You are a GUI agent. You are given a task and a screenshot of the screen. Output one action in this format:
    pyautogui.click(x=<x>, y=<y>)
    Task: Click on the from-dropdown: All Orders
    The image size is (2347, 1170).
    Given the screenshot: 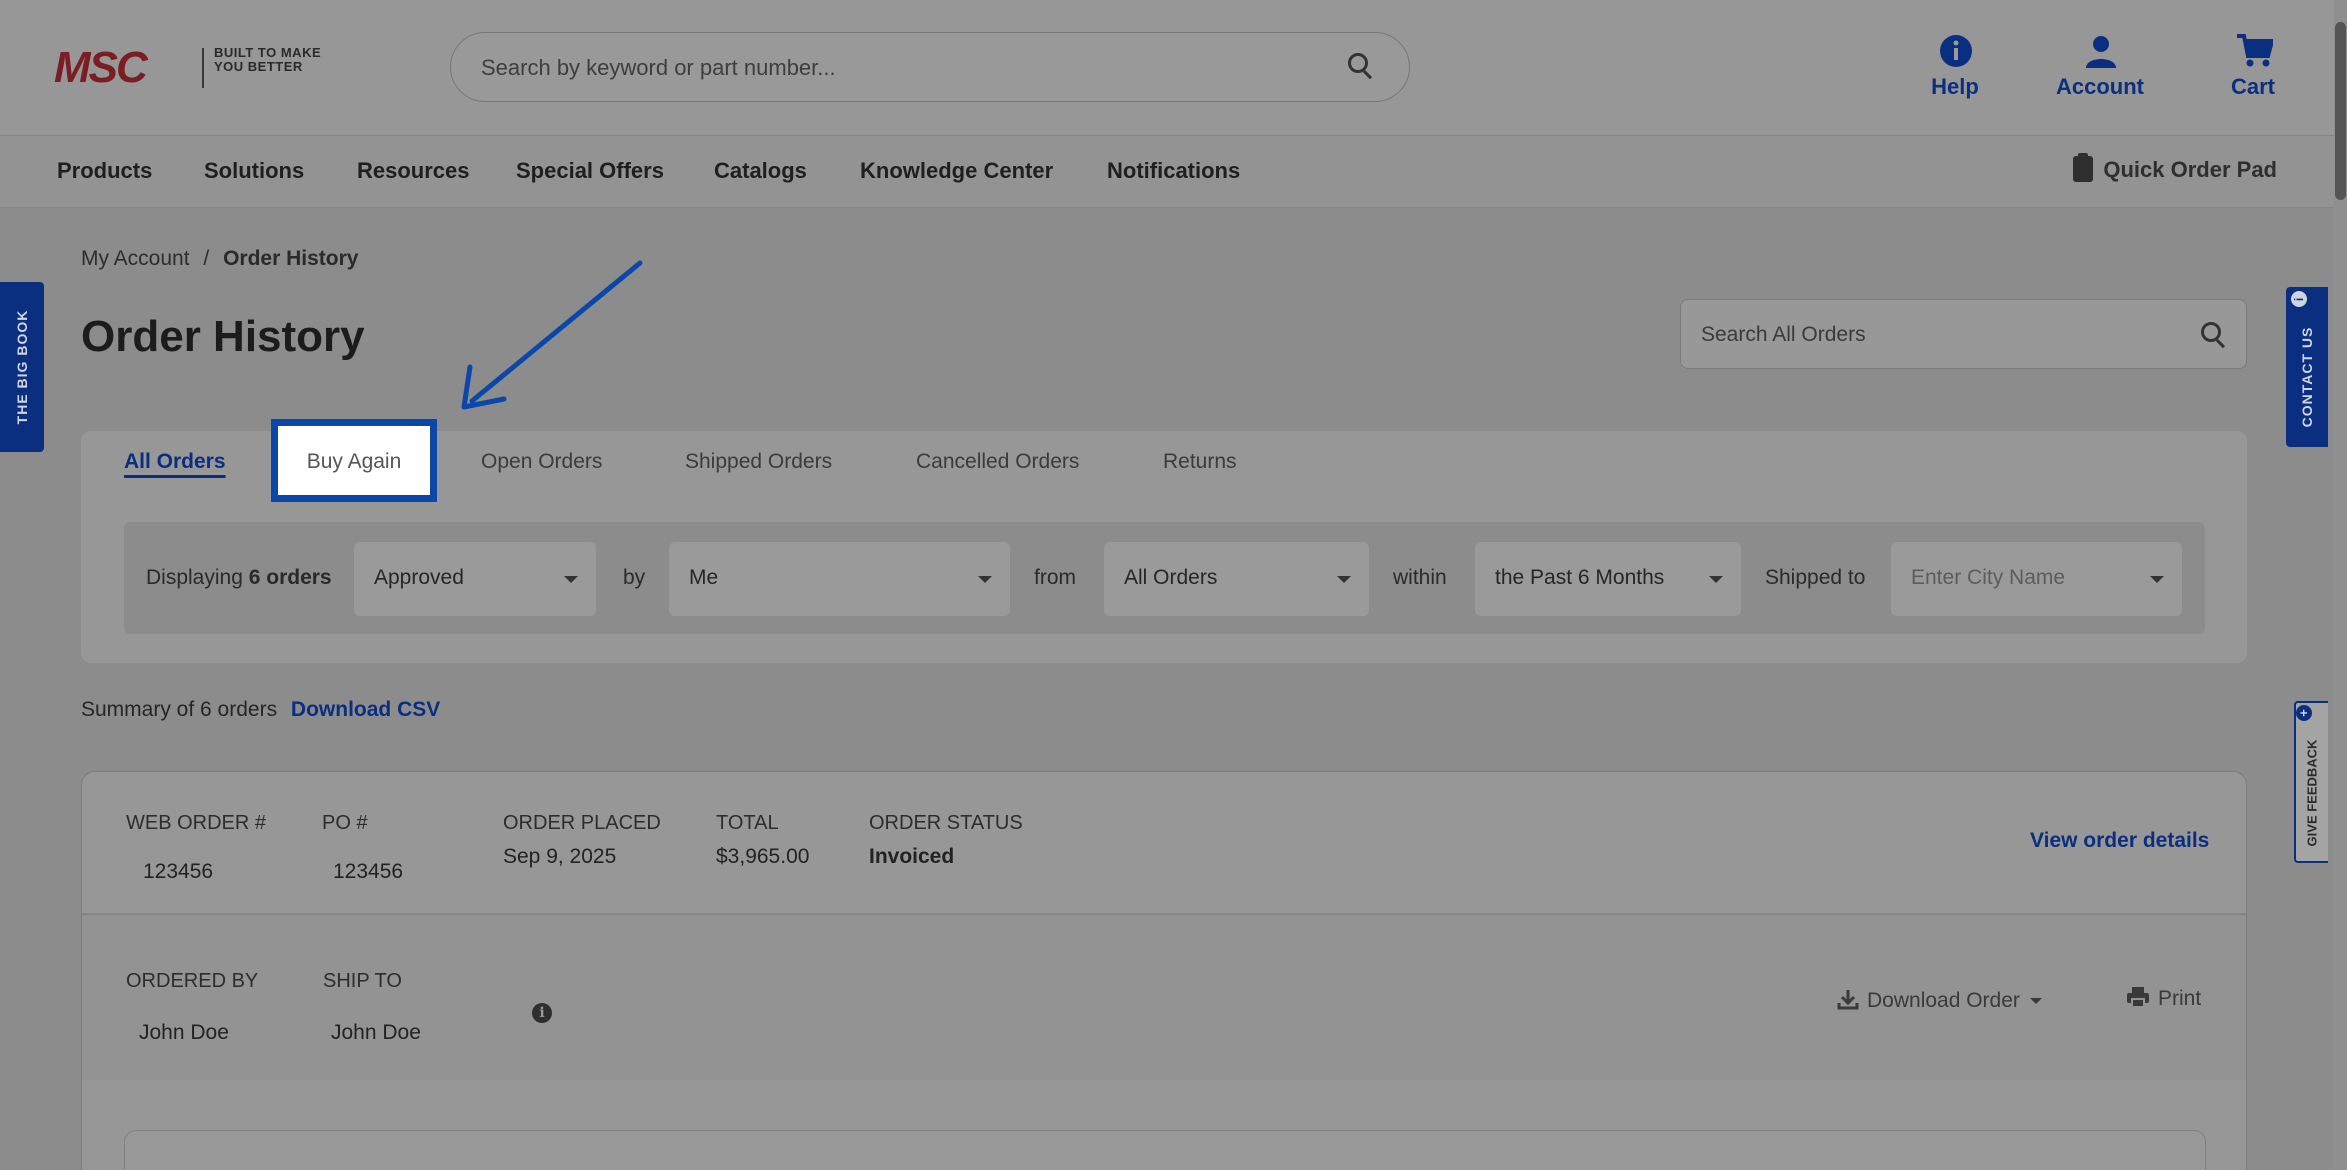 What is the action you would take?
    pyautogui.click(x=1236, y=579)
    